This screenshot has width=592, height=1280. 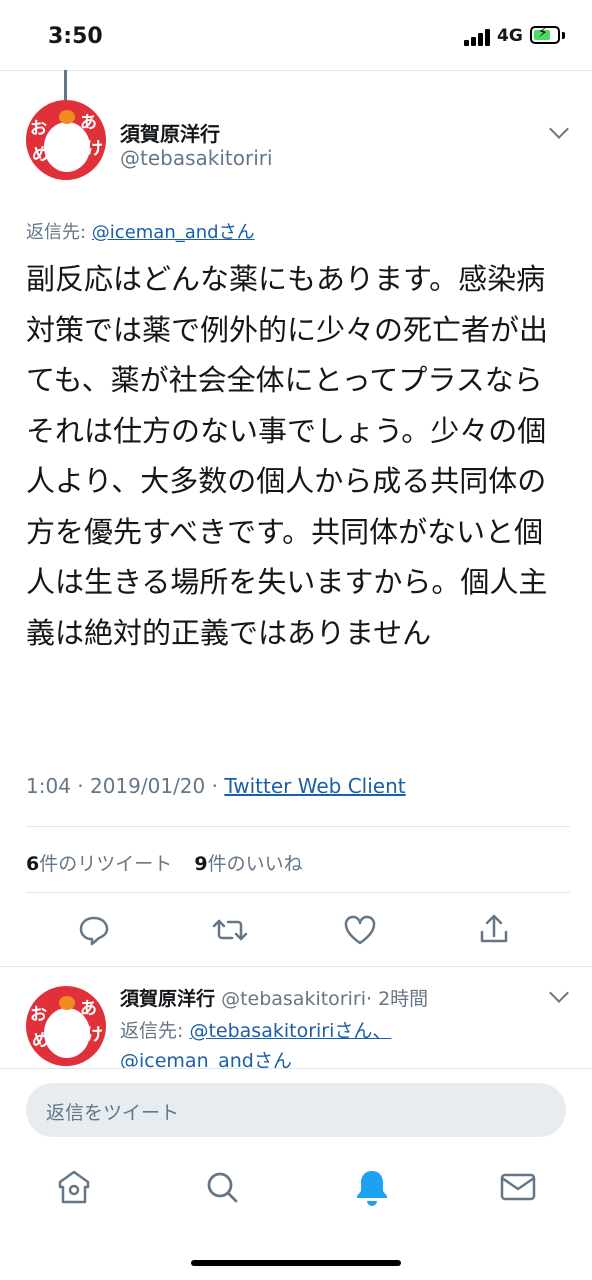 I want to click on reply-header: 須賀原洋行 @tebasakitoriri· 2時間, so click(x=274, y=997).